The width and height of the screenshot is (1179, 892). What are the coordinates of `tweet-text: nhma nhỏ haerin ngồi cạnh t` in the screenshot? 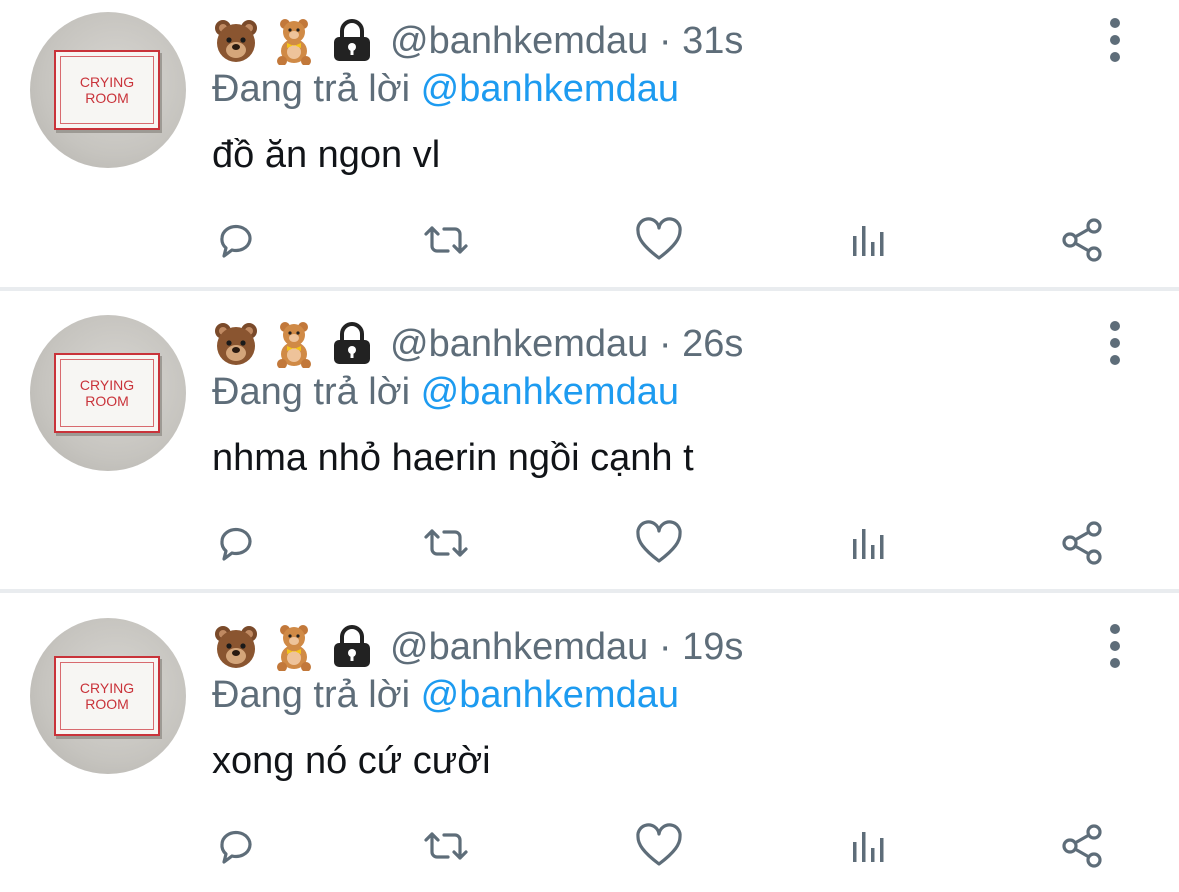 It's located at (453, 458).